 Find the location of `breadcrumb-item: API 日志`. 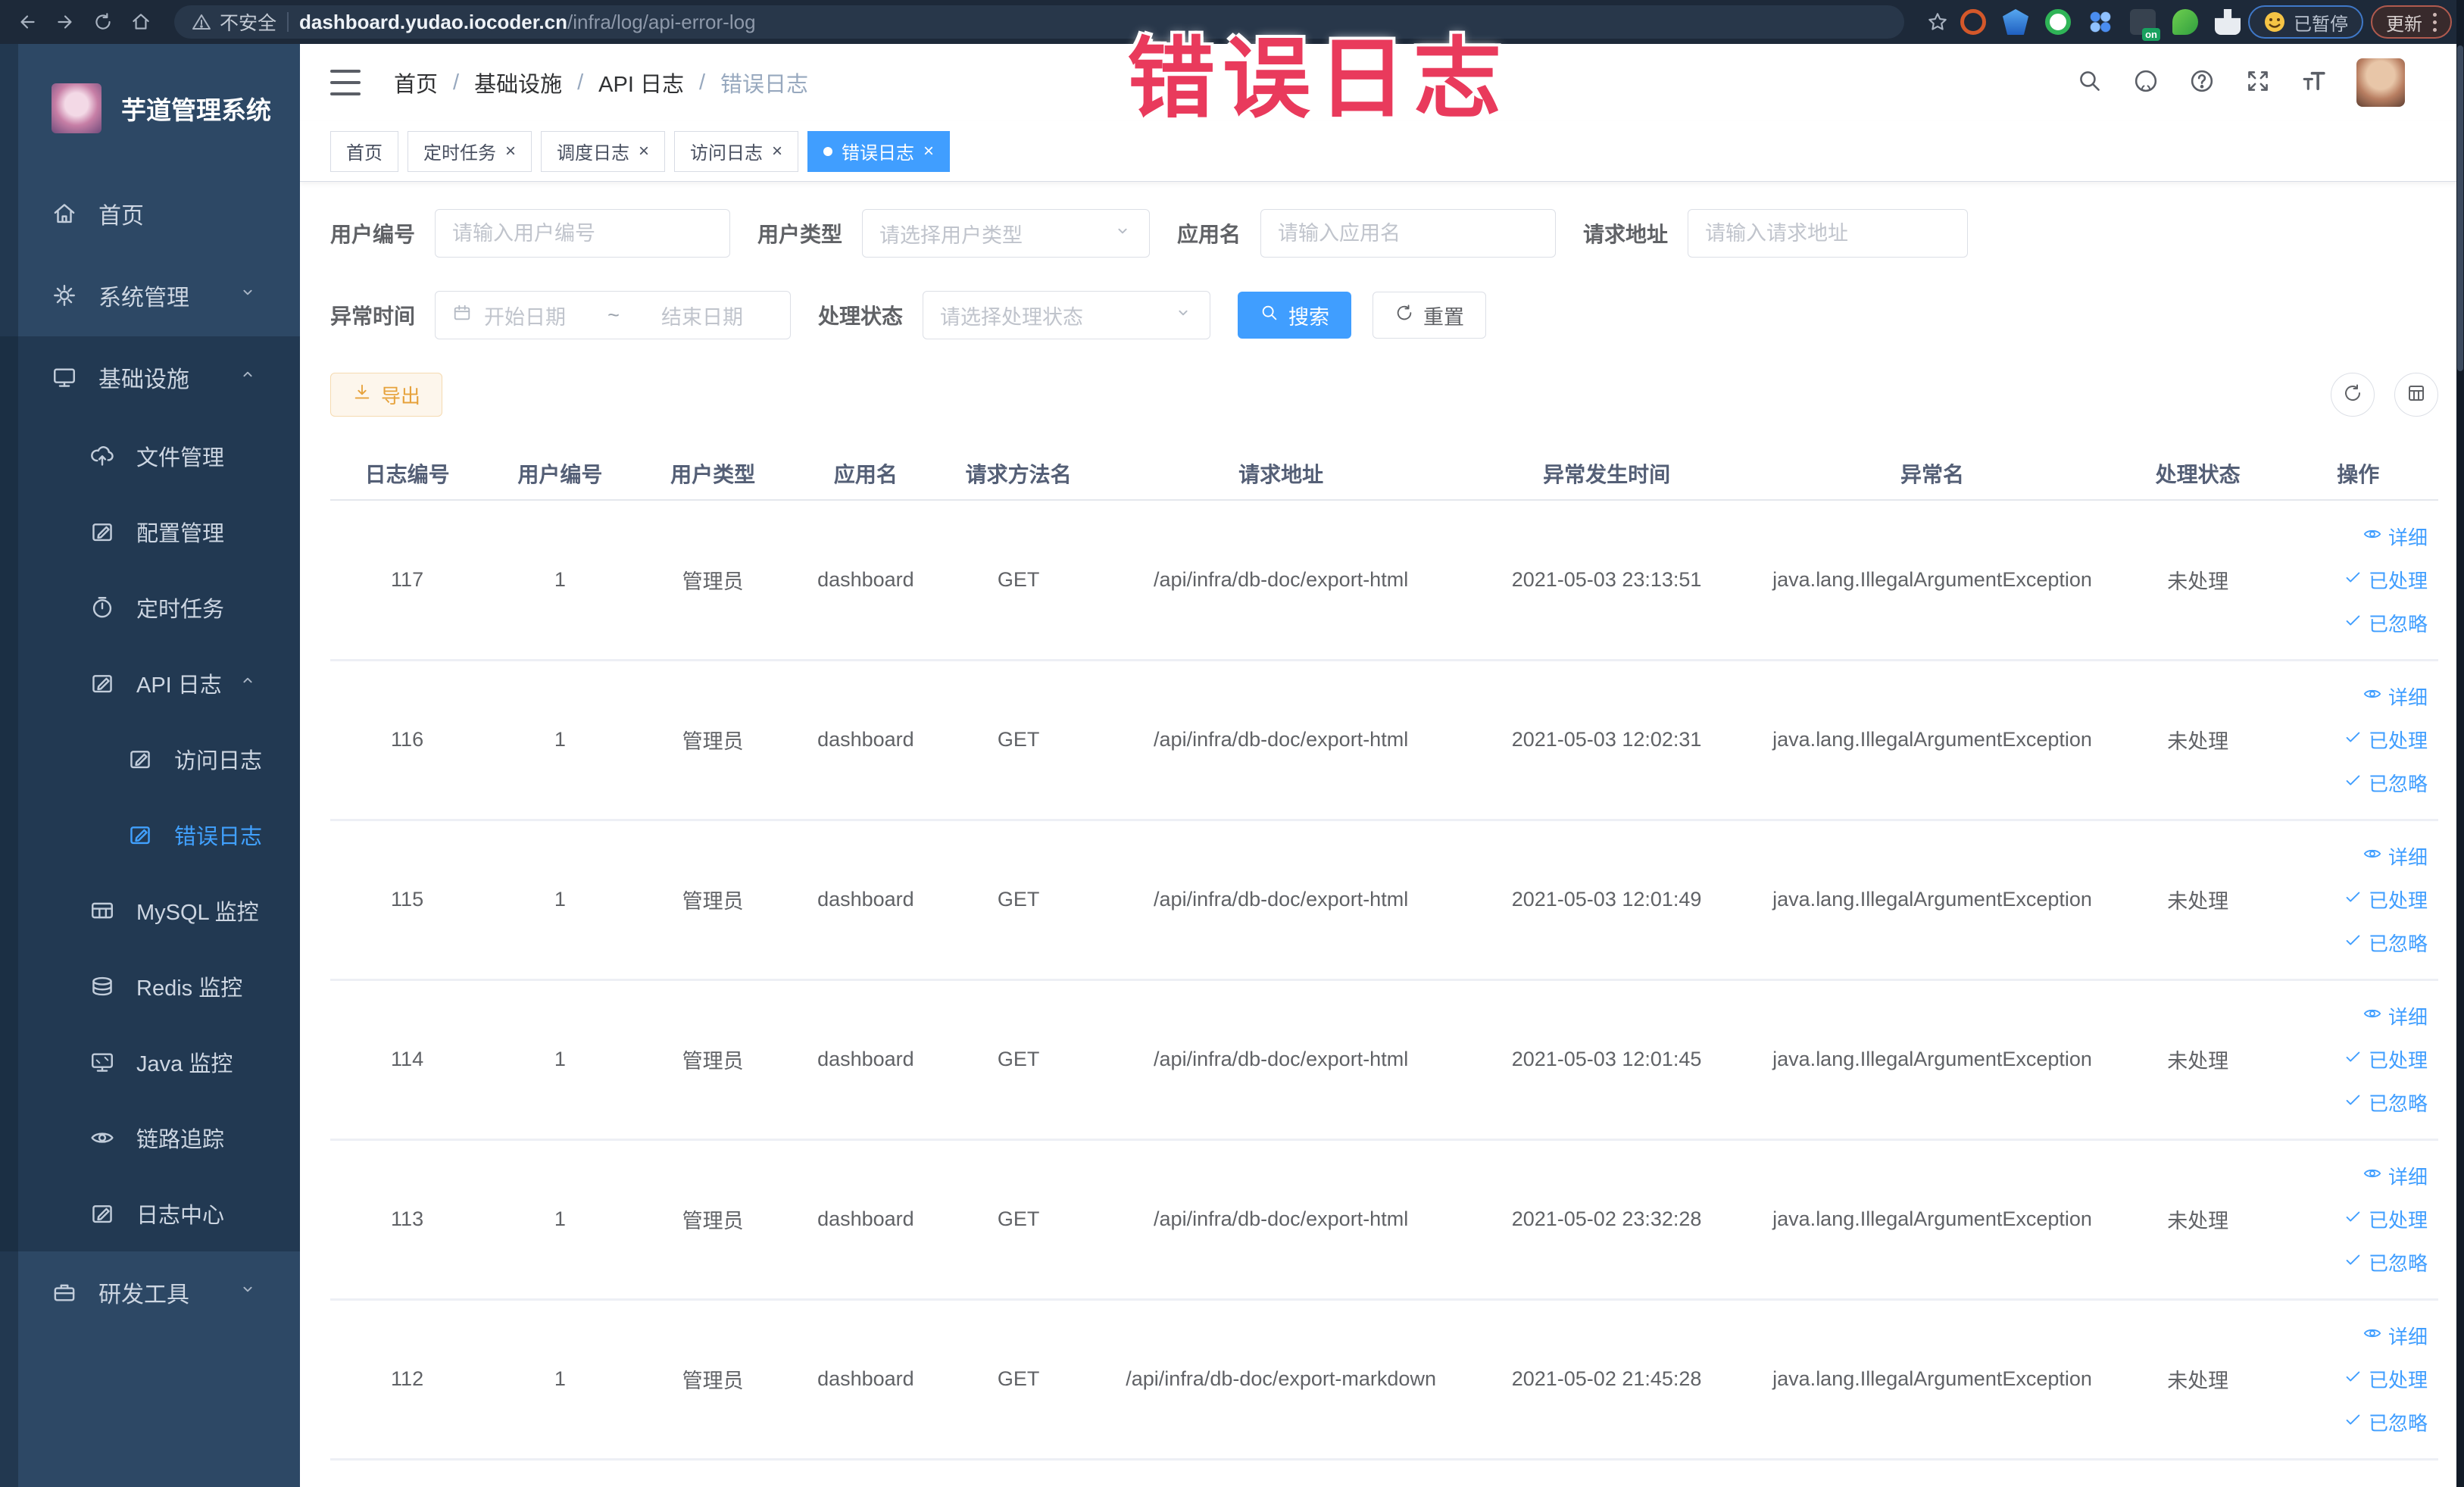

breadcrumb-item: API 日志 is located at coordinates (641, 82).